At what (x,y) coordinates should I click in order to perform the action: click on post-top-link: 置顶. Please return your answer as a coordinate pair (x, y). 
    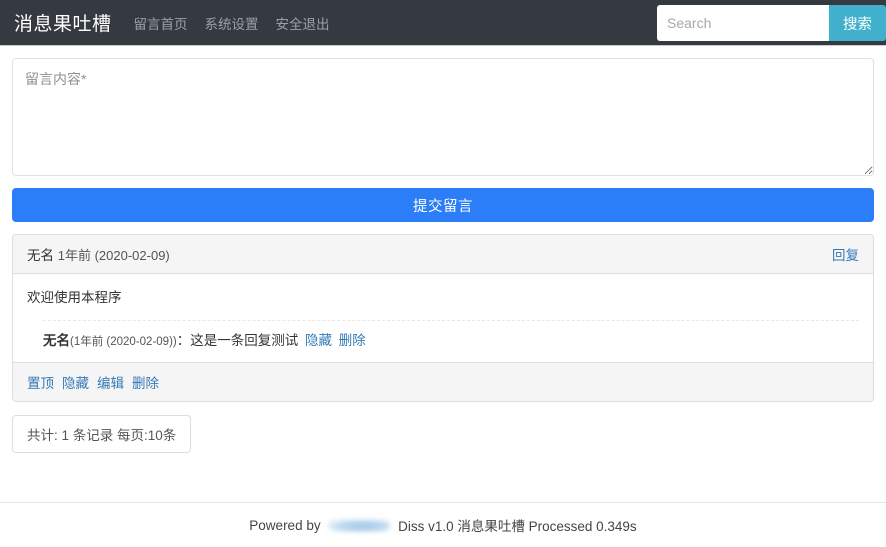
    Looking at the image, I should click on (40, 382).